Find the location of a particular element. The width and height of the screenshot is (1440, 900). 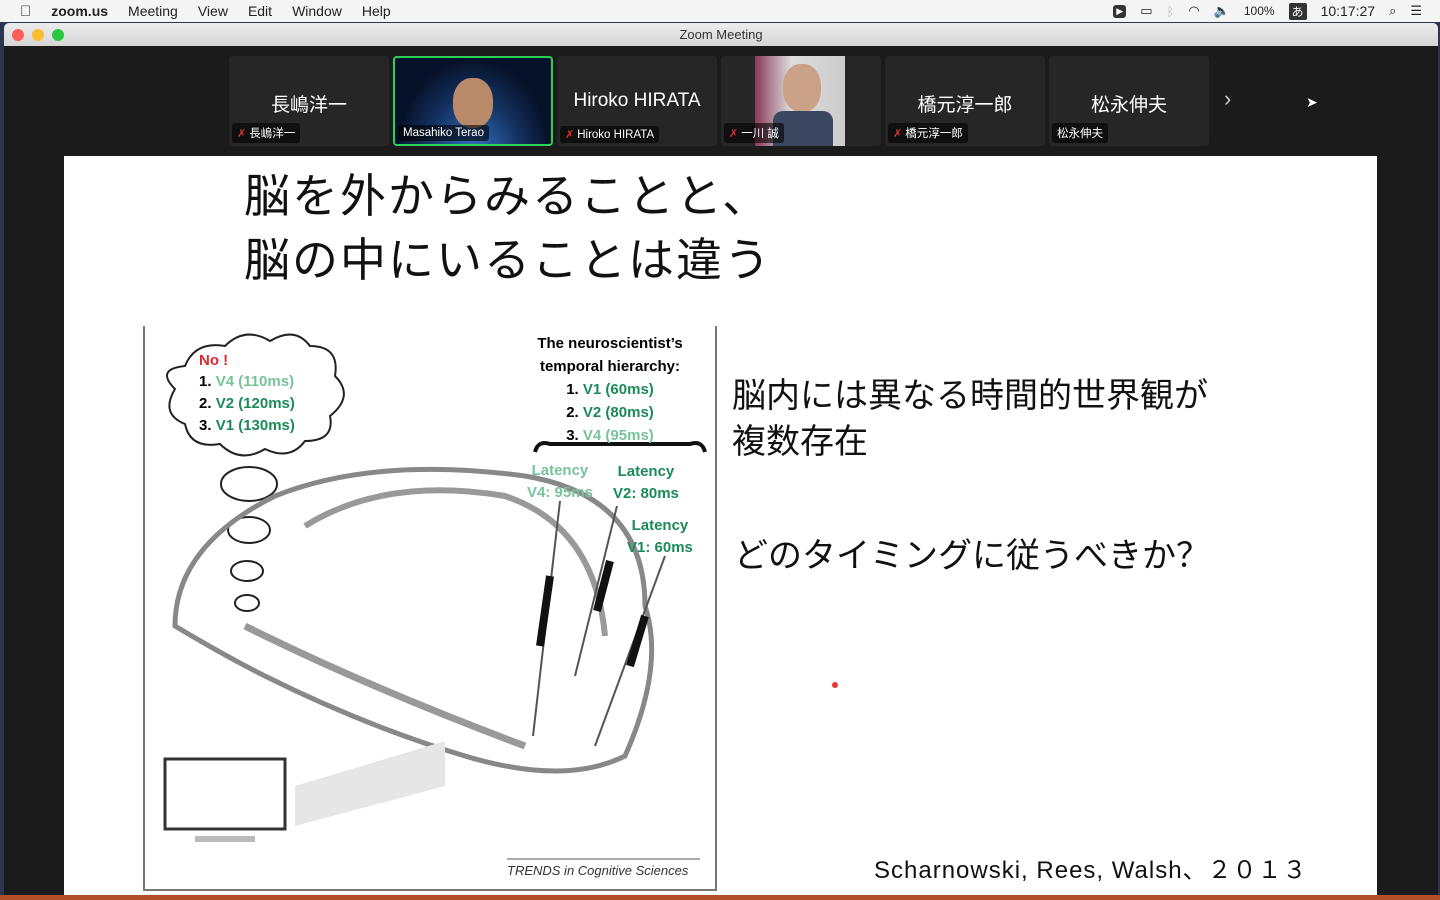

participant-tile-active: Masahiko Terao is located at coordinates (473, 101).